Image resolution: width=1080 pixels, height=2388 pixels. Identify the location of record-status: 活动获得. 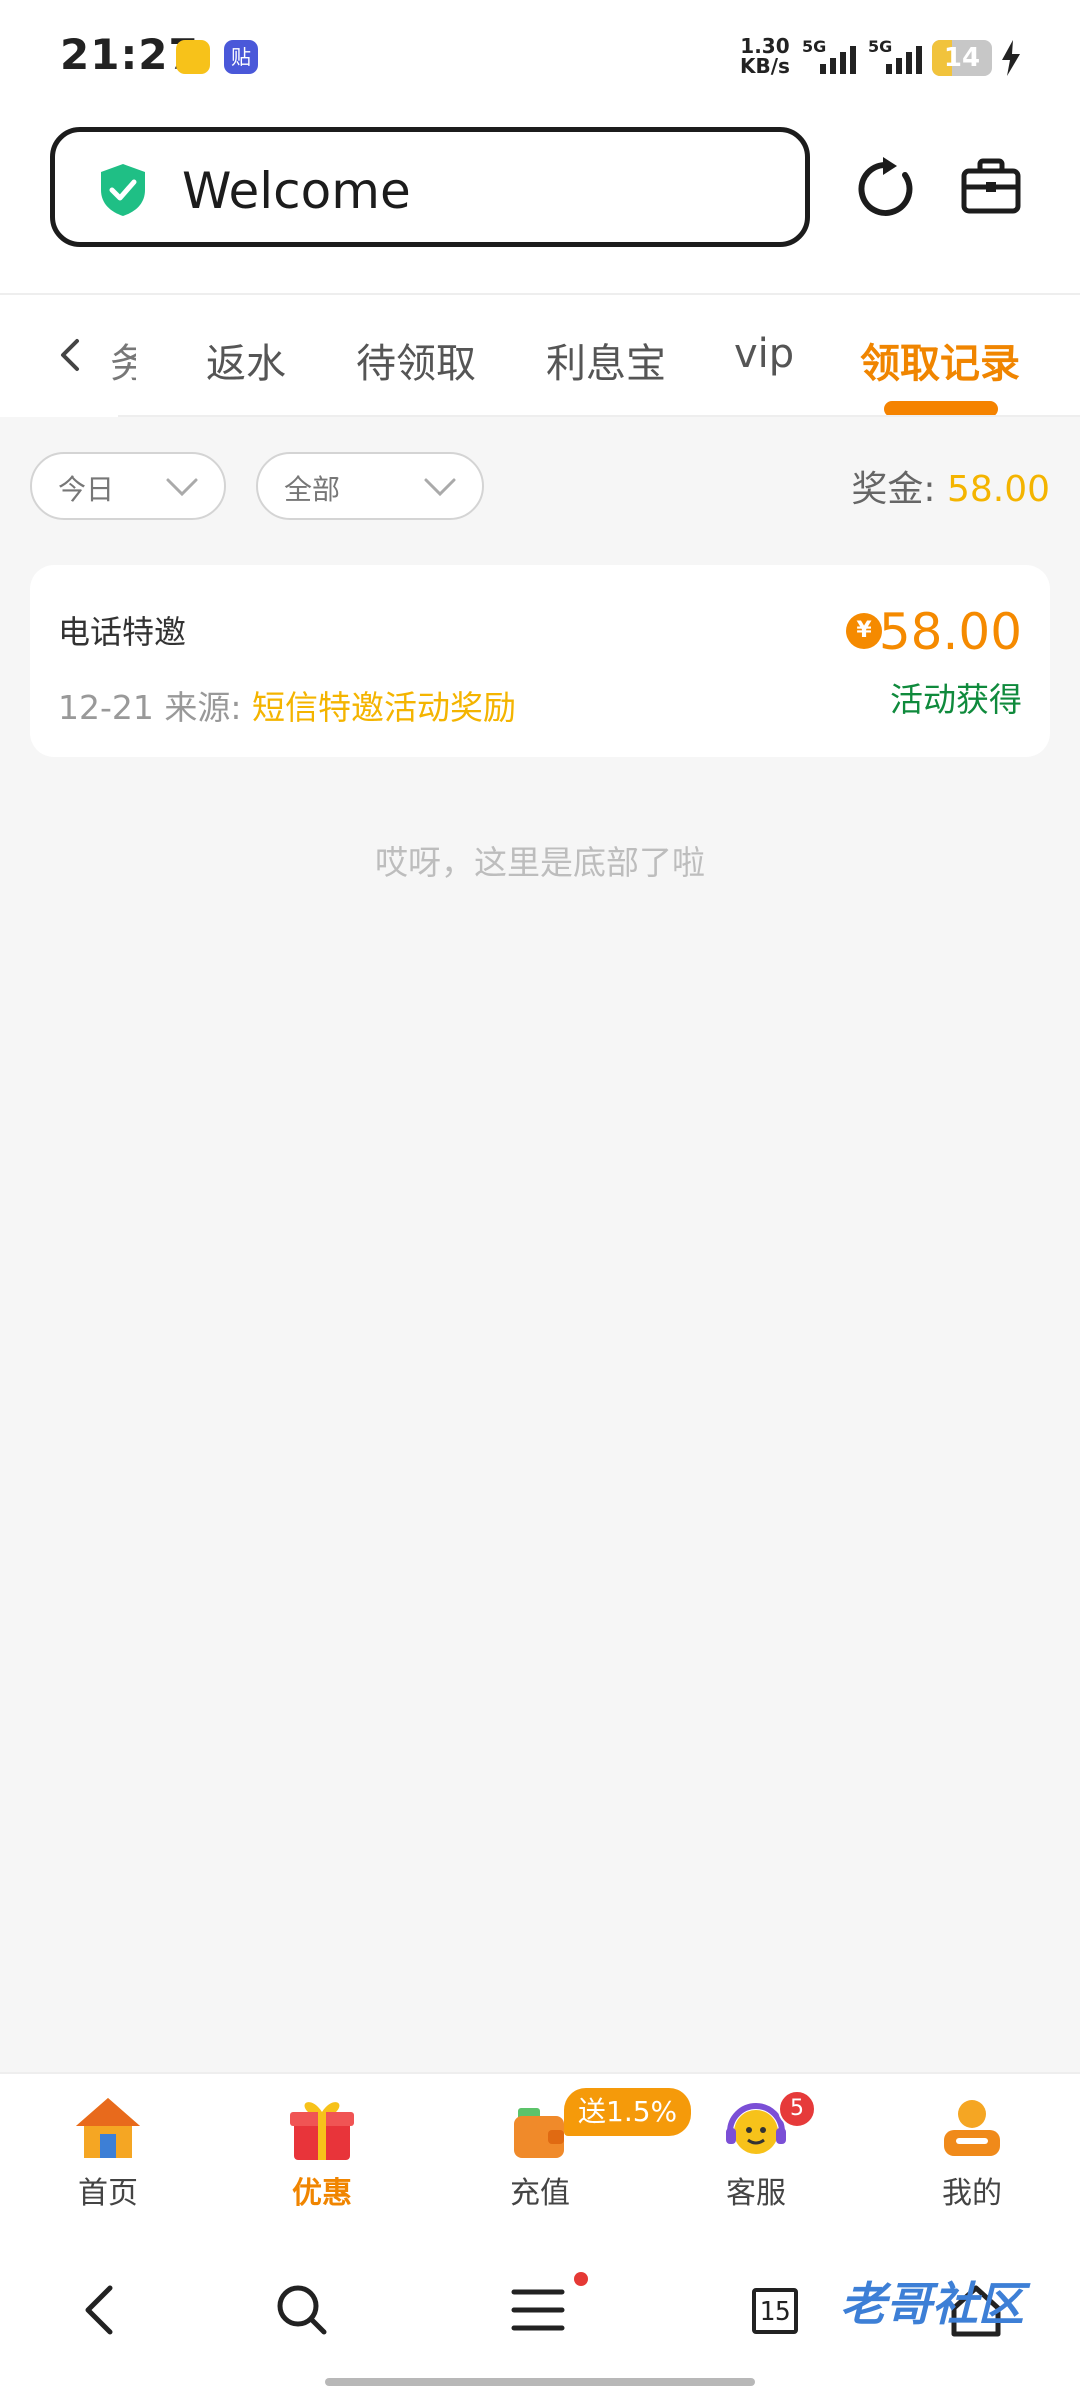
(956, 699).